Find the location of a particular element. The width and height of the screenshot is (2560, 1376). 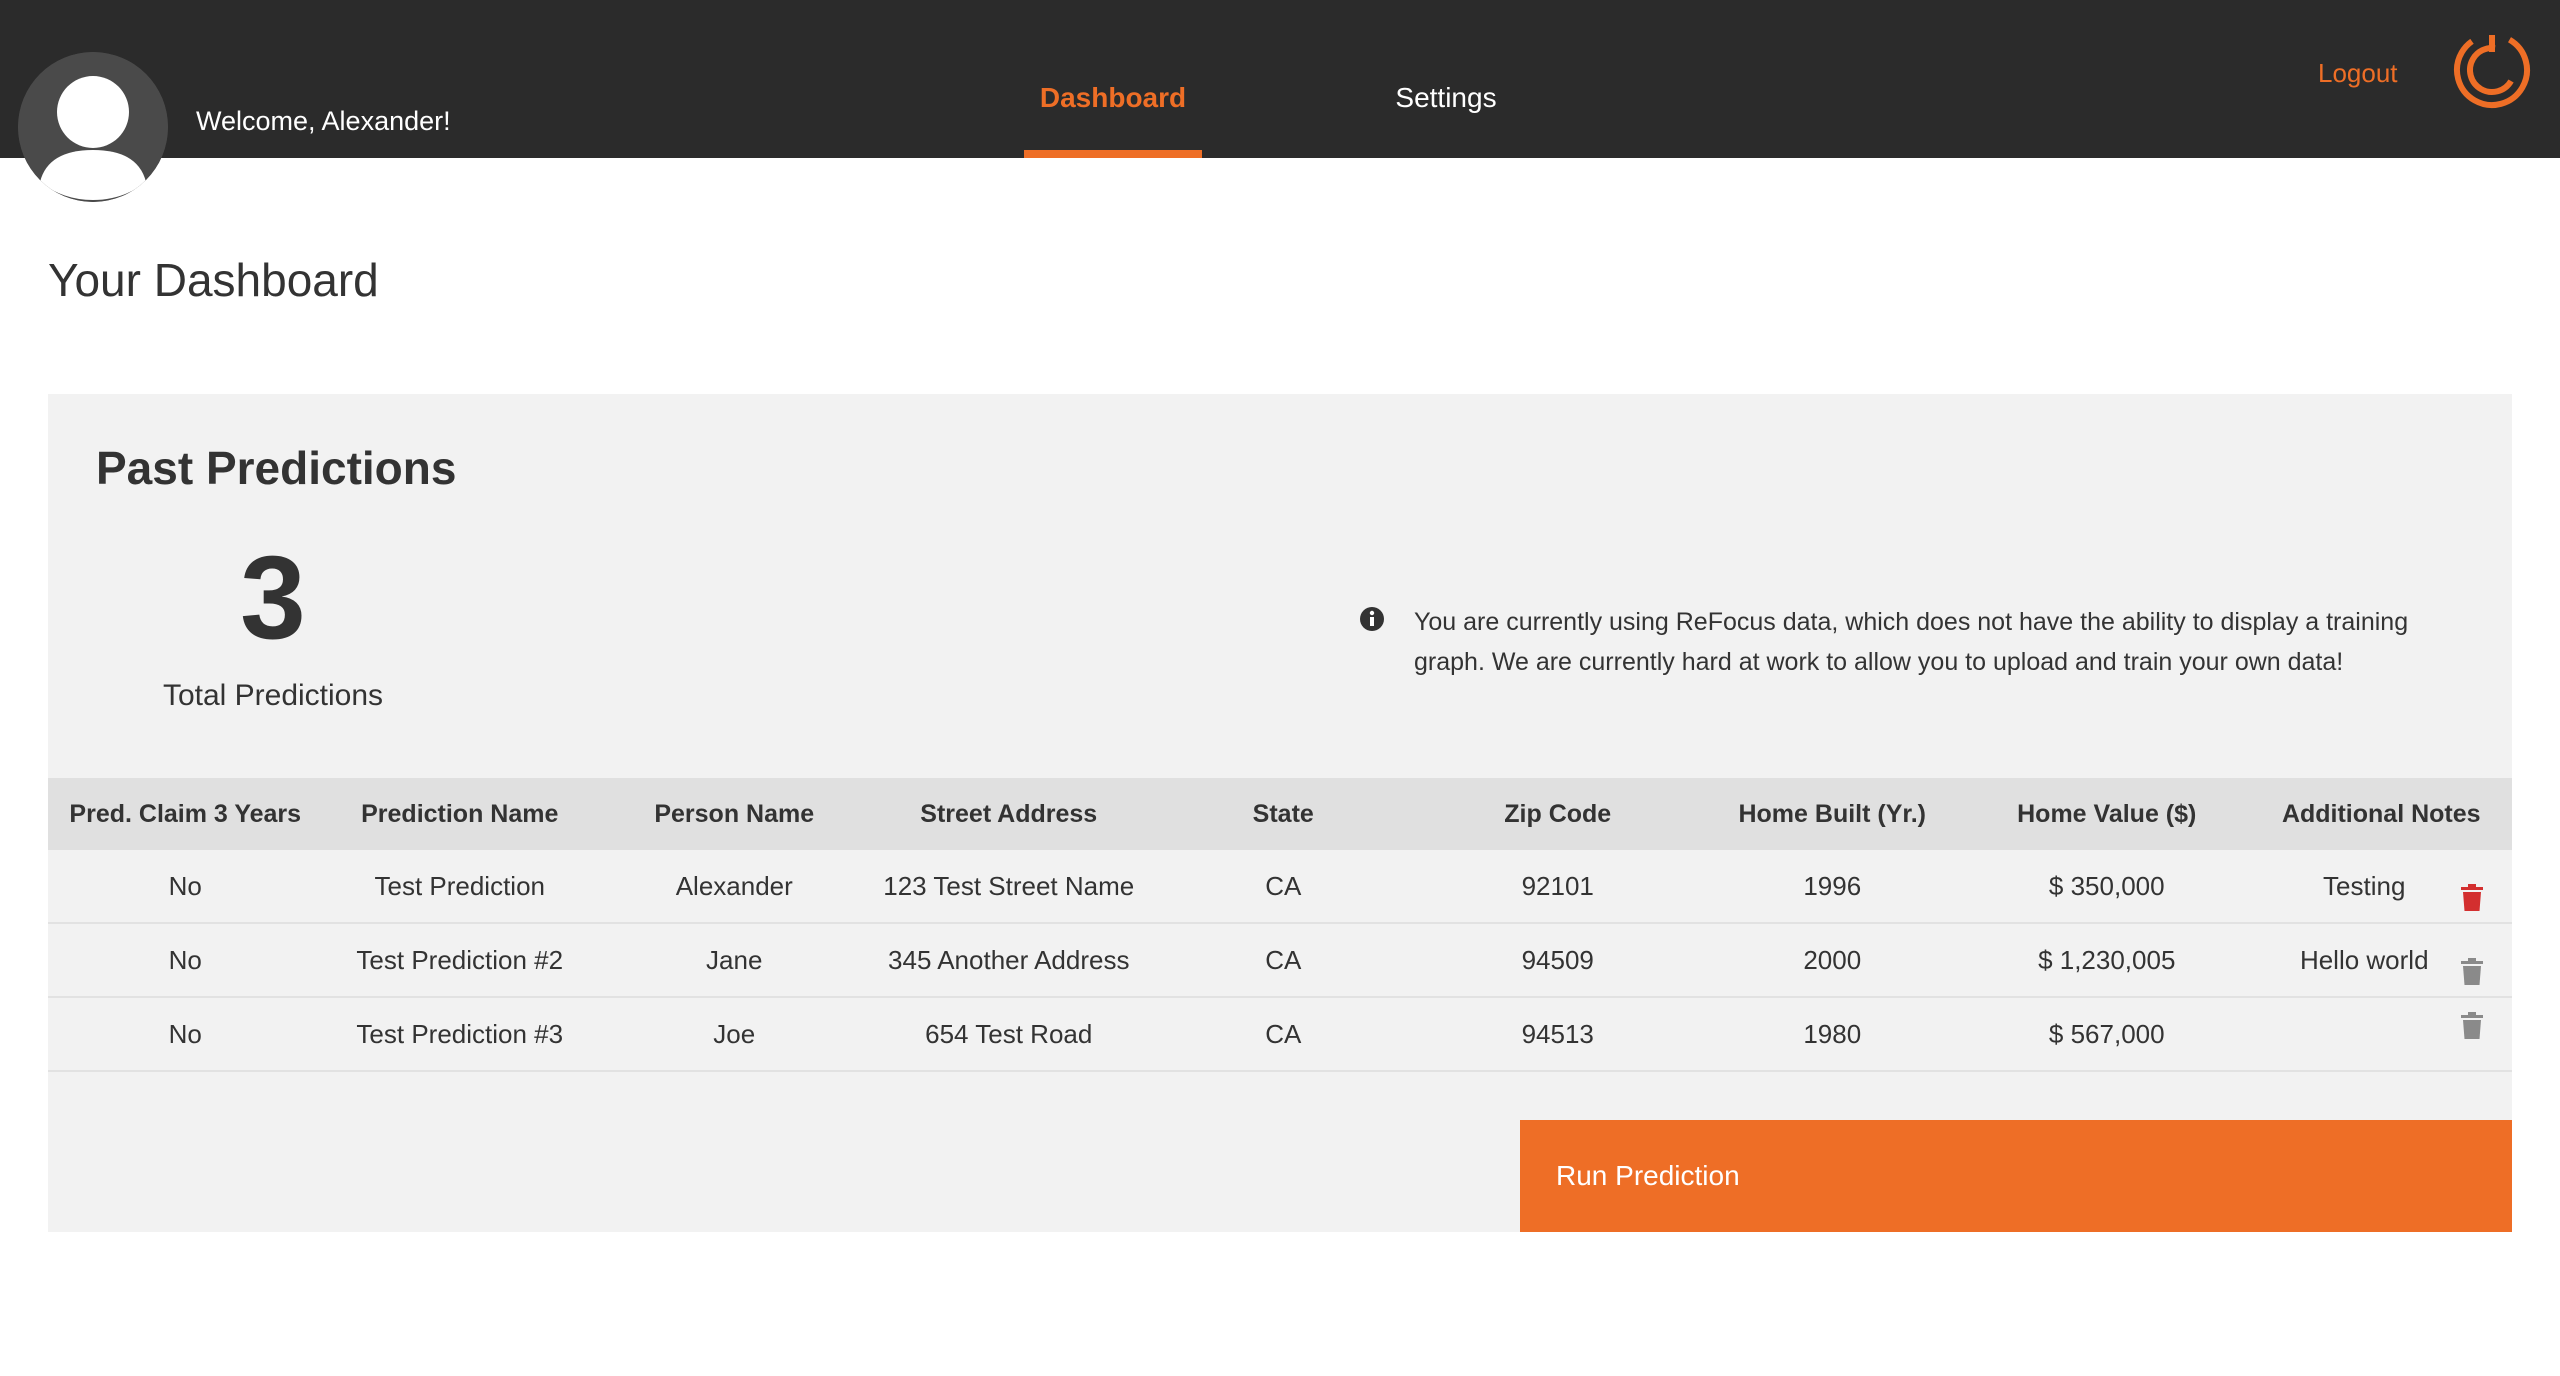

column-header: Person Name is located at coordinates (734, 814).